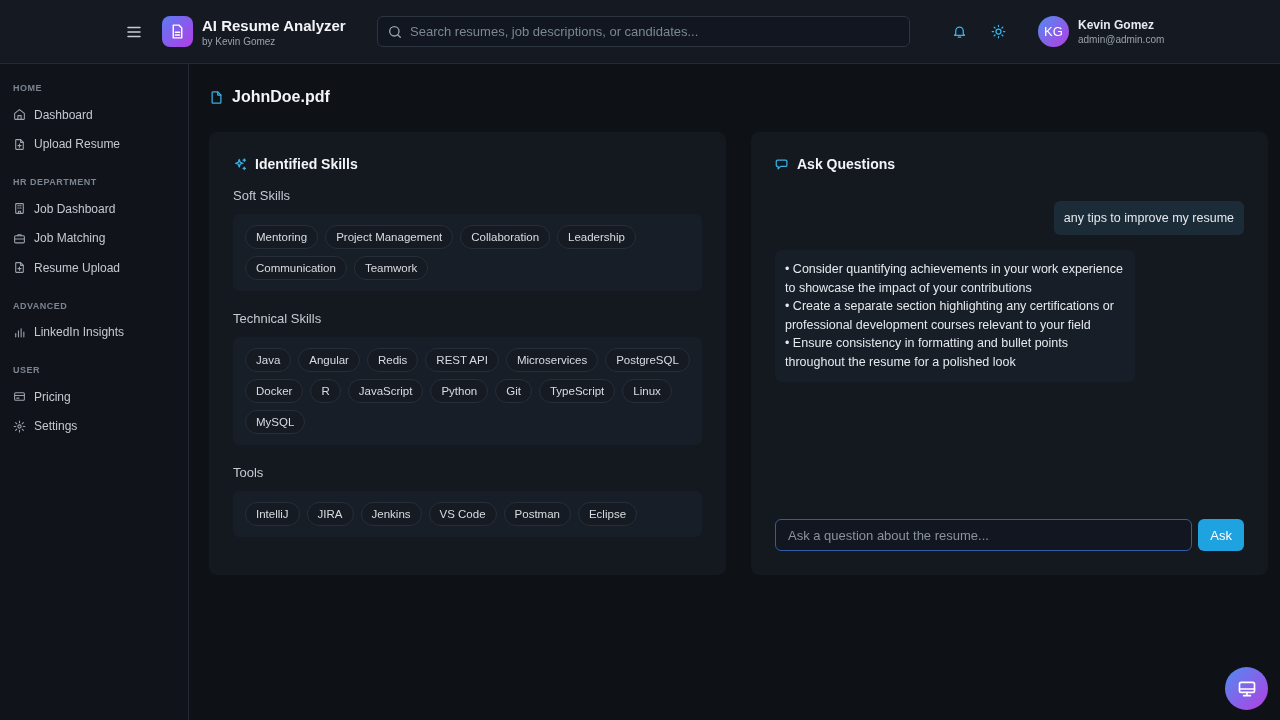 The width and height of the screenshot is (1280, 720). I want to click on sun-icon, so click(998, 31).